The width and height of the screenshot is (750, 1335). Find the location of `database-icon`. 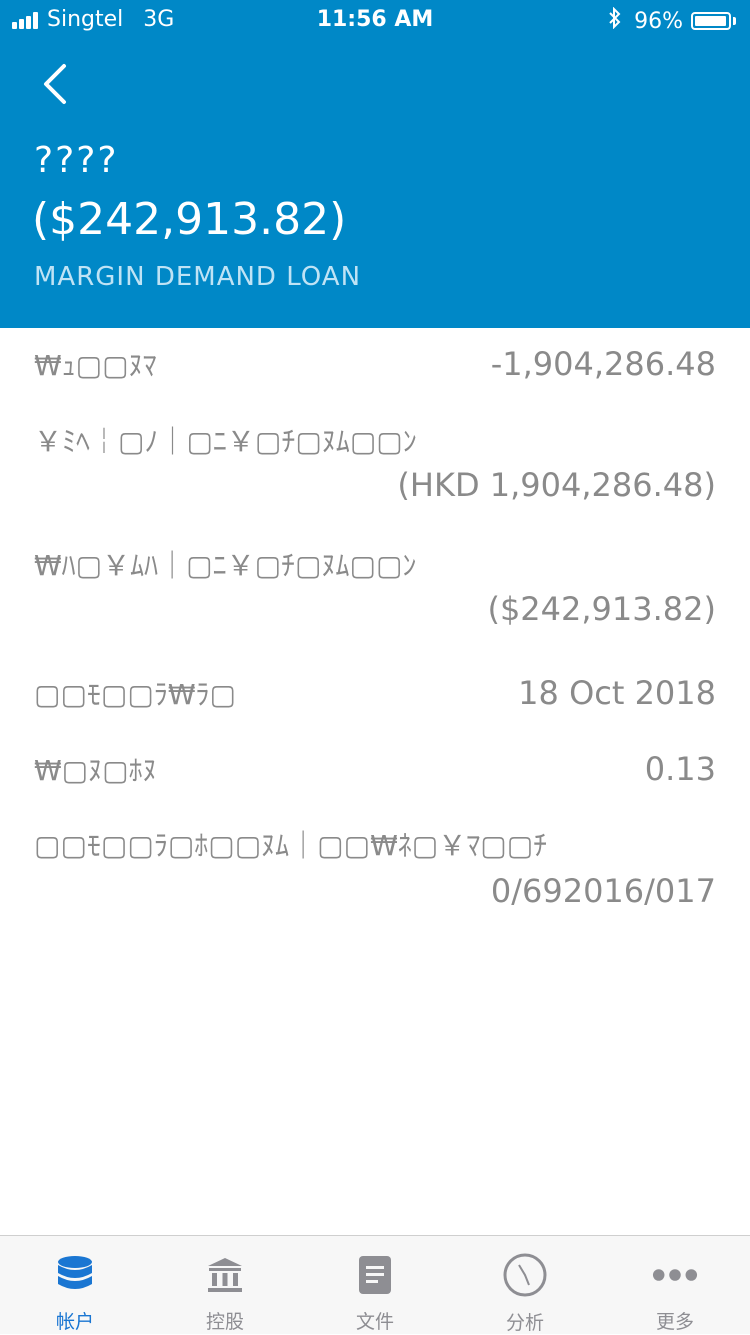

database-icon is located at coordinates (75, 1274).